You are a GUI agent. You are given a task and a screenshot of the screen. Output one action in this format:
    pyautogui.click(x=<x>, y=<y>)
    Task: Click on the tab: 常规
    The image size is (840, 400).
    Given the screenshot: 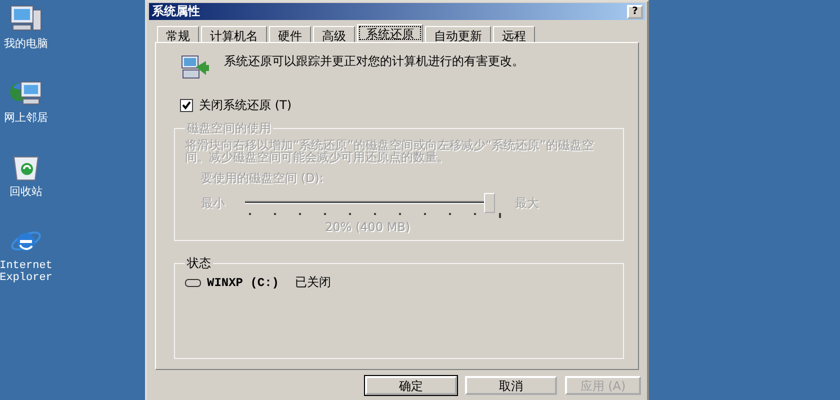 What is the action you would take?
    pyautogui.click(x=178, y=34)
    